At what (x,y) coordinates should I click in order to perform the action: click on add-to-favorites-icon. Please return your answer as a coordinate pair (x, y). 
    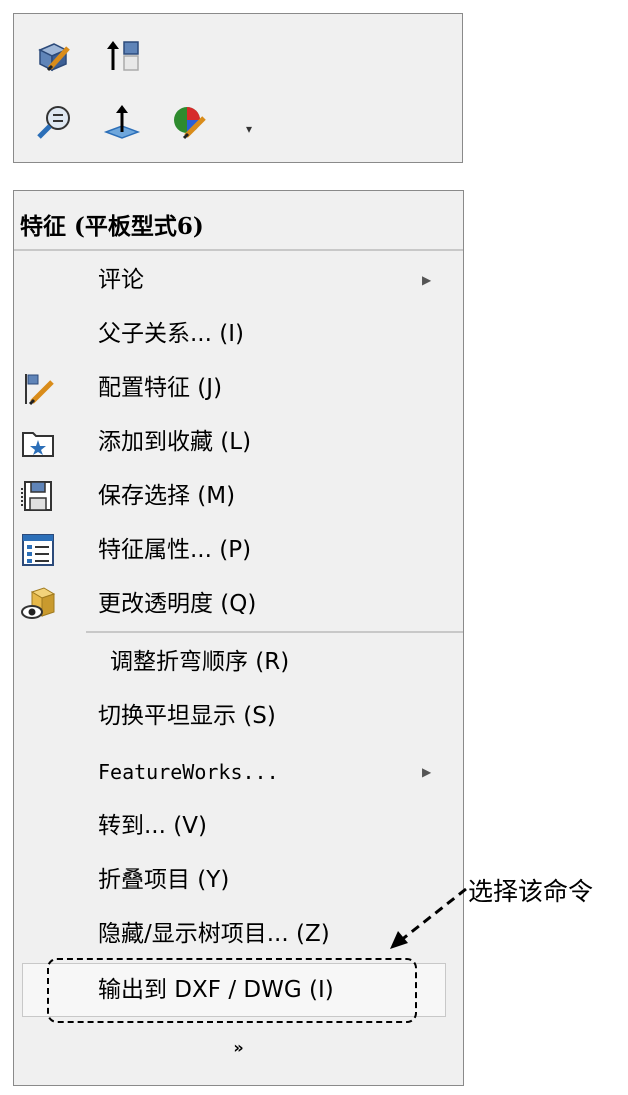
    Looking at the image, I should click on (38, 442).